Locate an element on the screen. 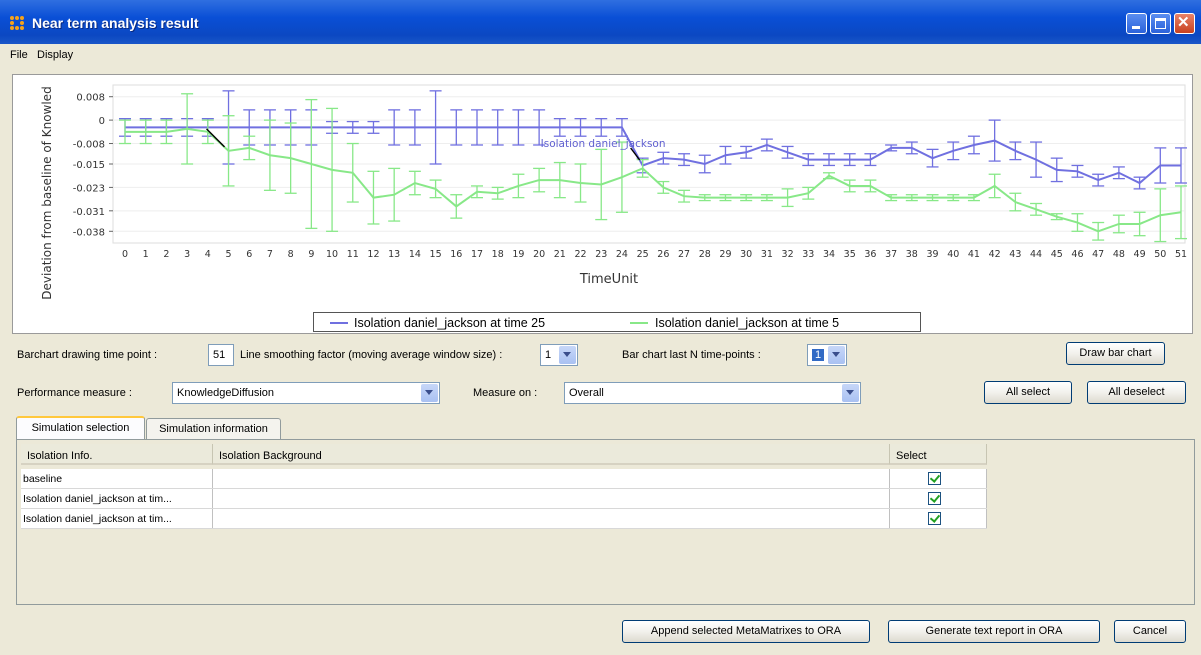 This screenshot has height=655, width=1201. title-bar: Near term analysis result ✕ is located at coordinates (600, 22).